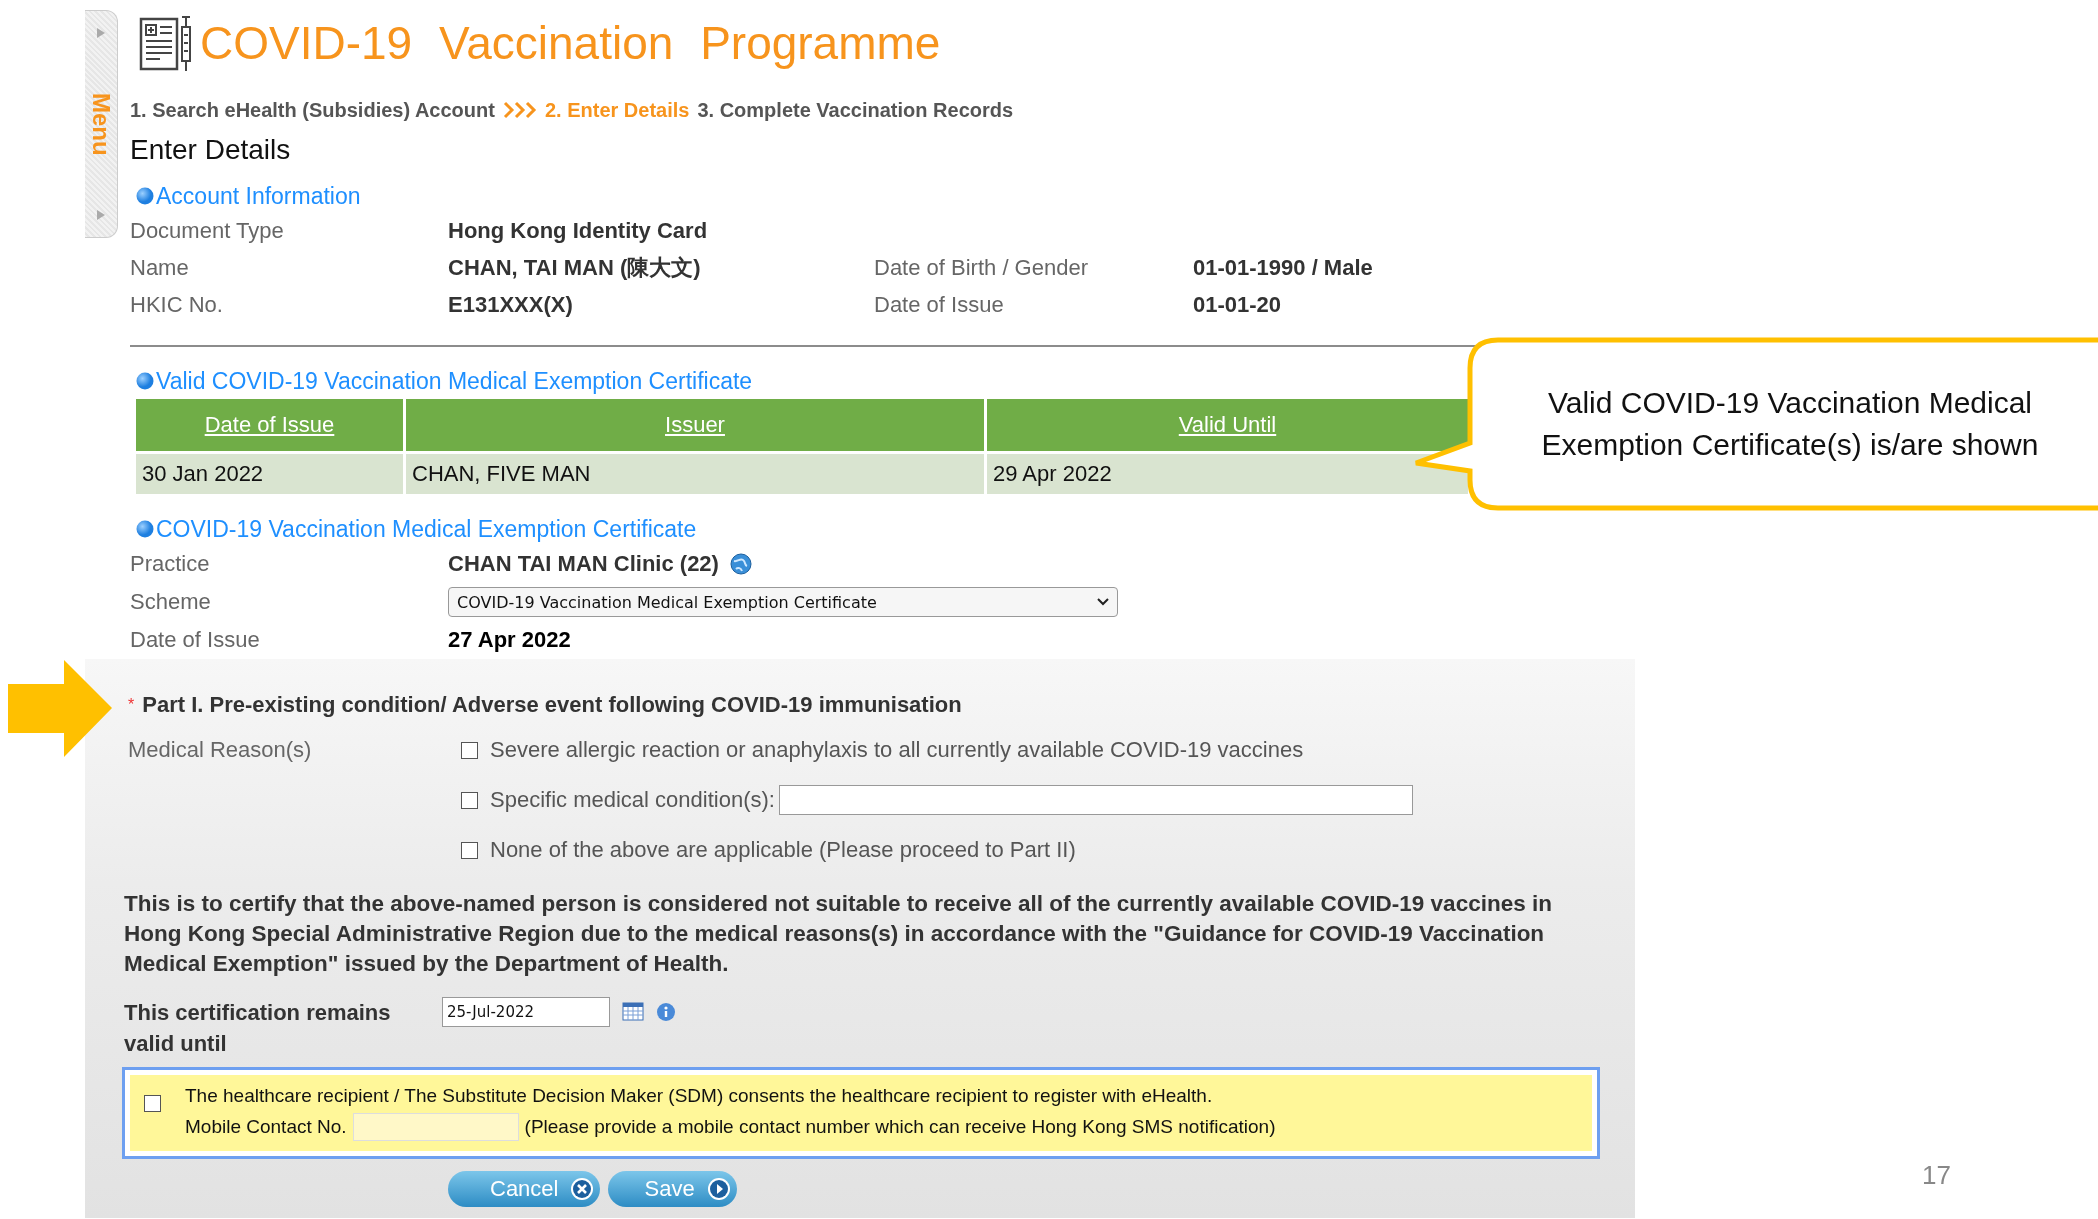 The width and height of the screenshot is (2098, 1219). I want to click on required-mark: *, so click(131, 705).